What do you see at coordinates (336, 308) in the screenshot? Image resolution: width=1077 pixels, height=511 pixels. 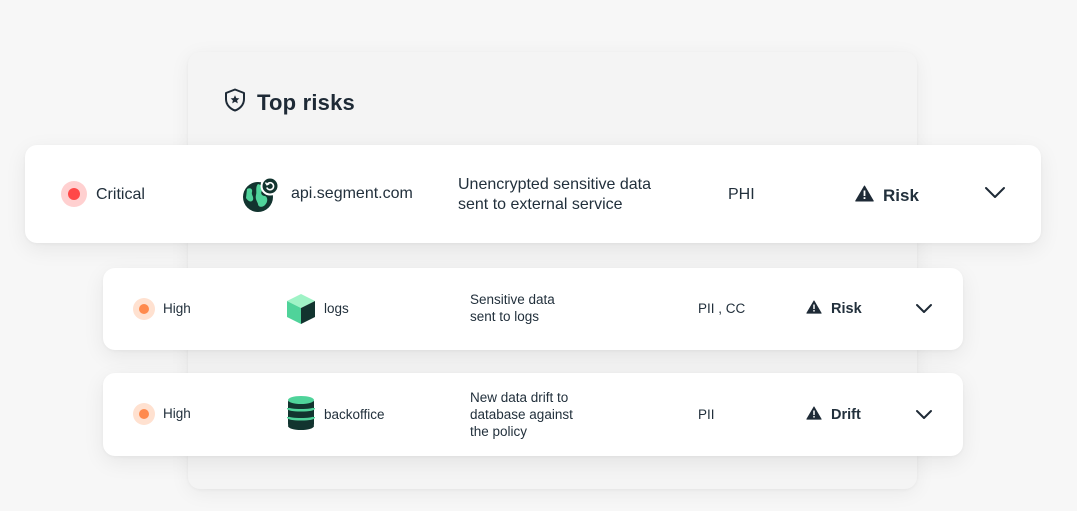 I see `asset-name: logs` at bounding box center [336, 308].